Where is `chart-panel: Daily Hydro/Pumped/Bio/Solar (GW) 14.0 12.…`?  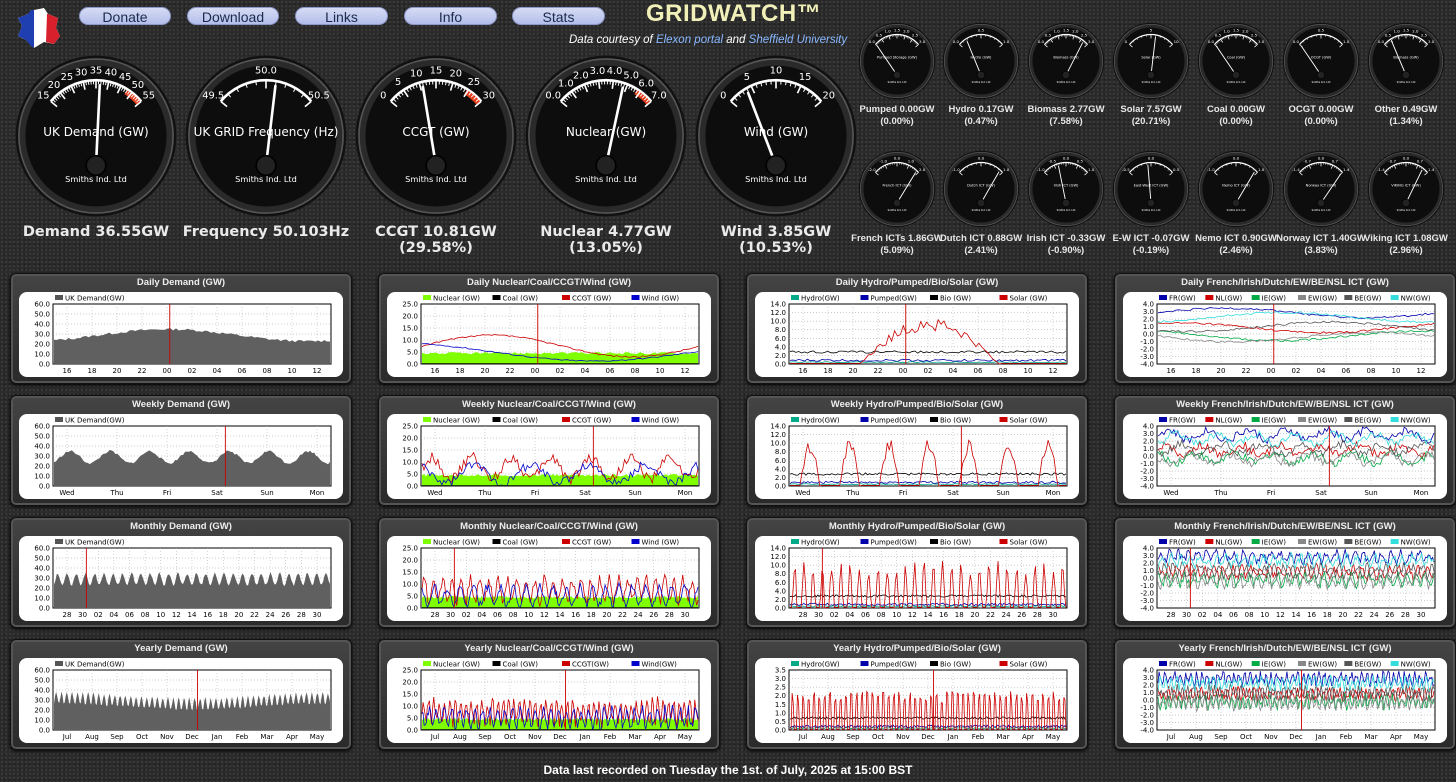 chart-panel: Daily Hydro/Pumped/Bio/Solar (GW) 14.0 12.… is located at coordinates (917, 328).